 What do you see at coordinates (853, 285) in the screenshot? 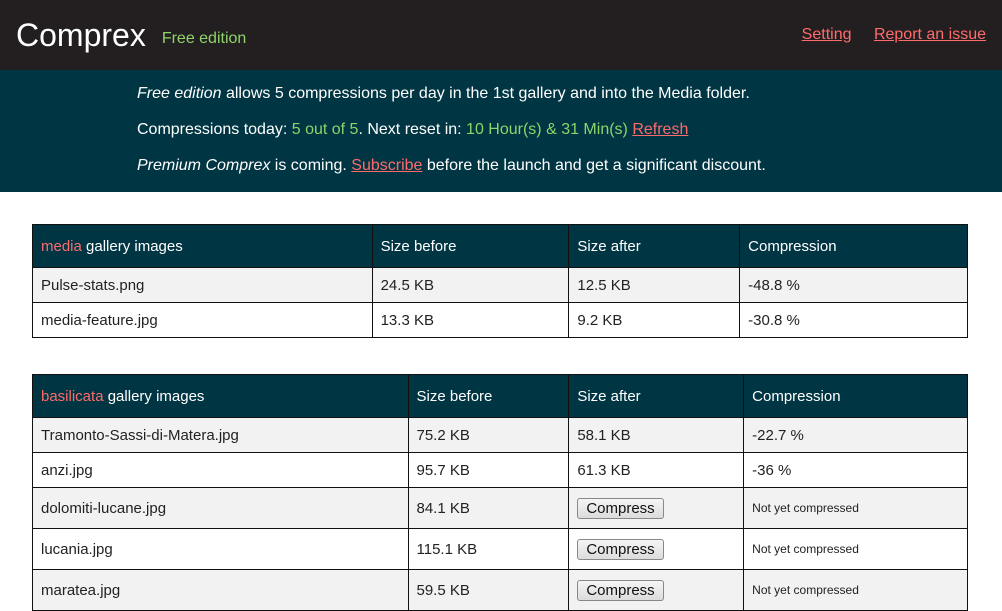
I see `compression-value: -48.8 %` at bounding box center [853, 285].